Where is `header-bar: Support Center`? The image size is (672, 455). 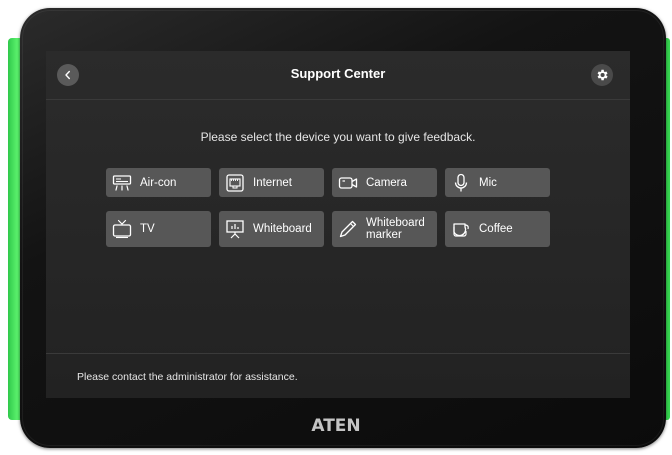
header-bar: Support Center is located at coordinates (338, 75).